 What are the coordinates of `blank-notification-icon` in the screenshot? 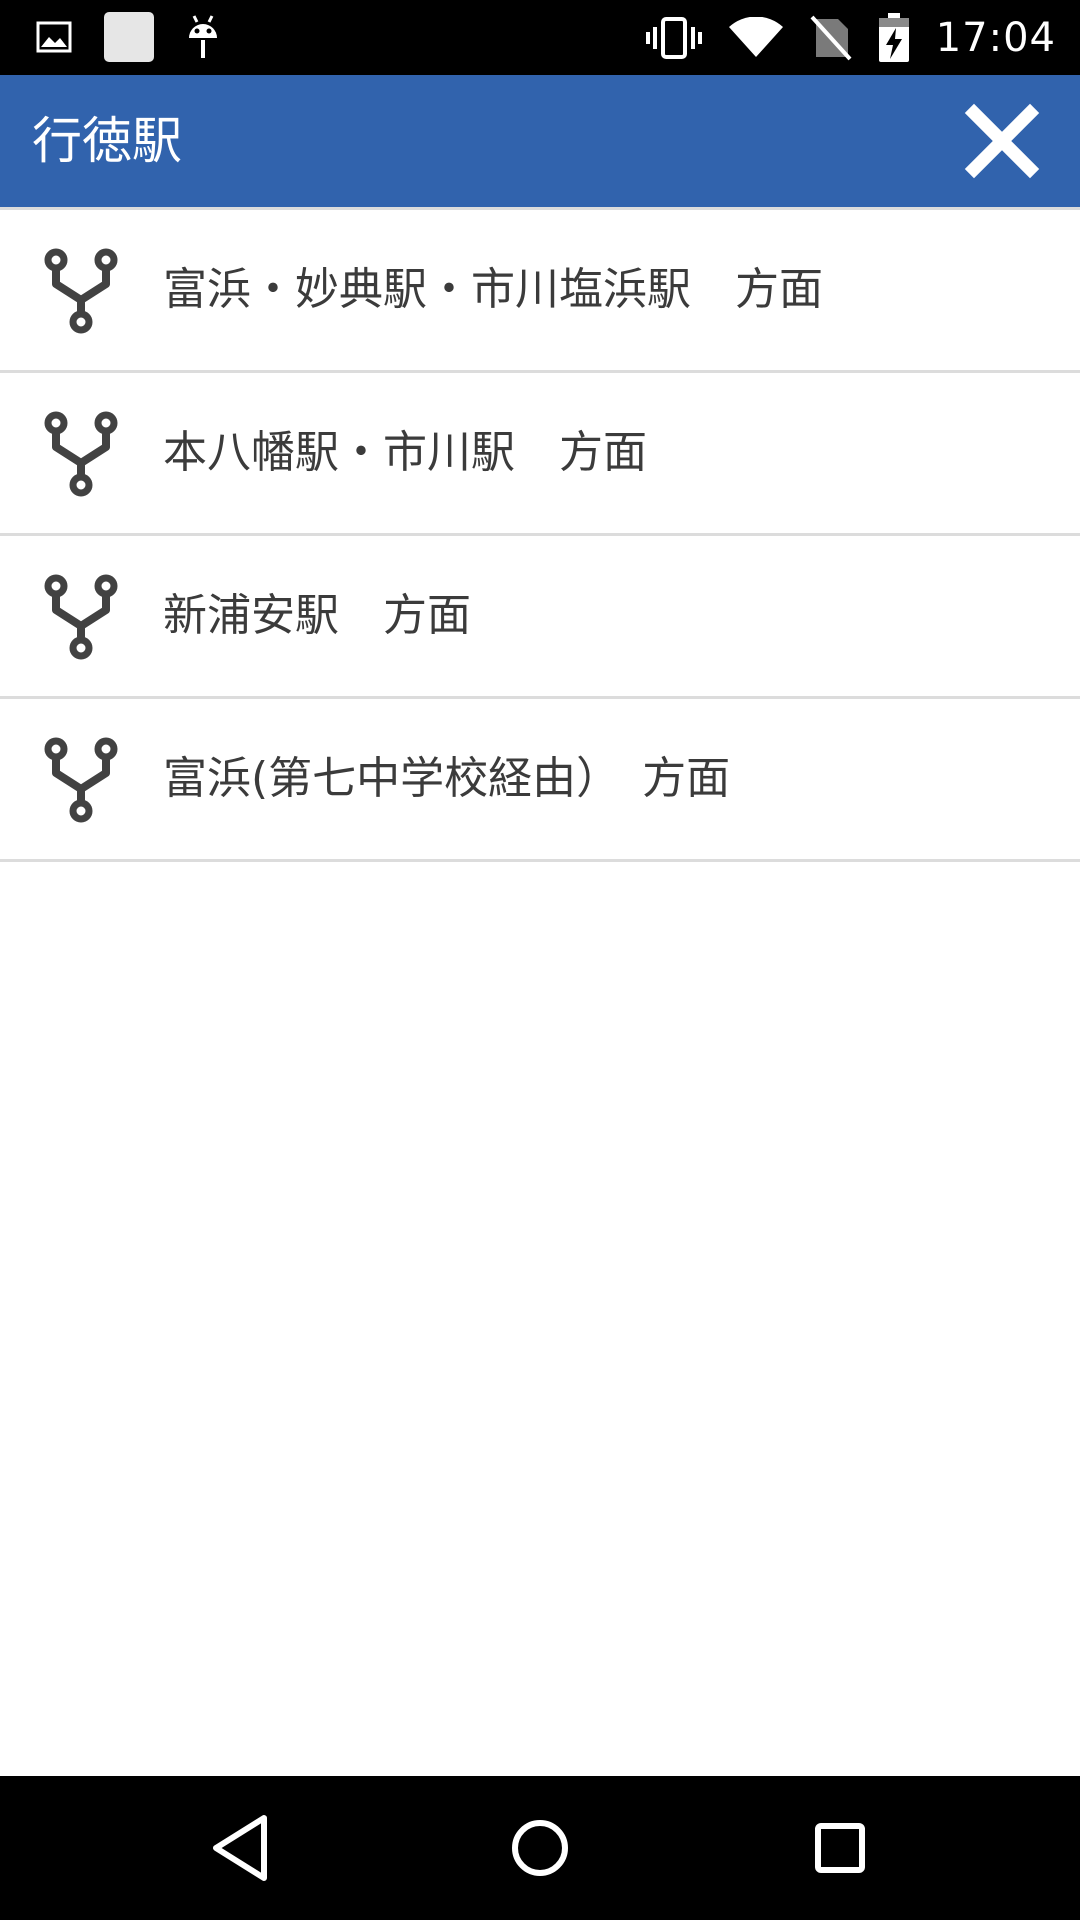 It's located at (129, 37).